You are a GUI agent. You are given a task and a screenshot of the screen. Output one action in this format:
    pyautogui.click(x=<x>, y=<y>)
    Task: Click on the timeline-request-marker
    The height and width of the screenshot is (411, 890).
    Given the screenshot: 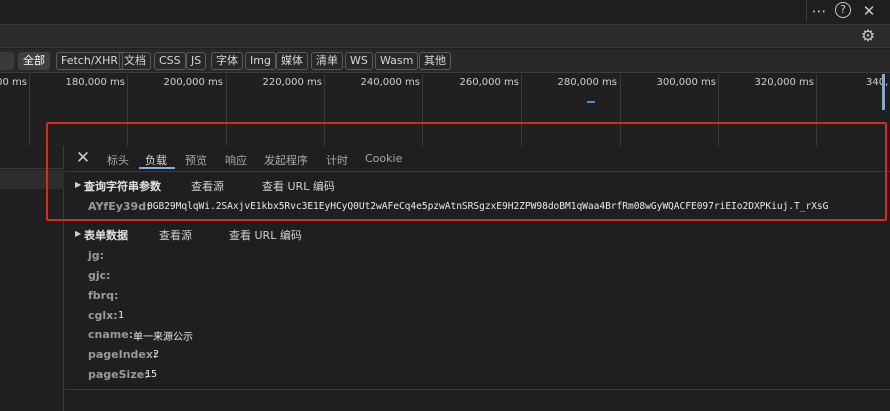 What is the action you would take?
    pyautogui.click(x=591, y=102)
    